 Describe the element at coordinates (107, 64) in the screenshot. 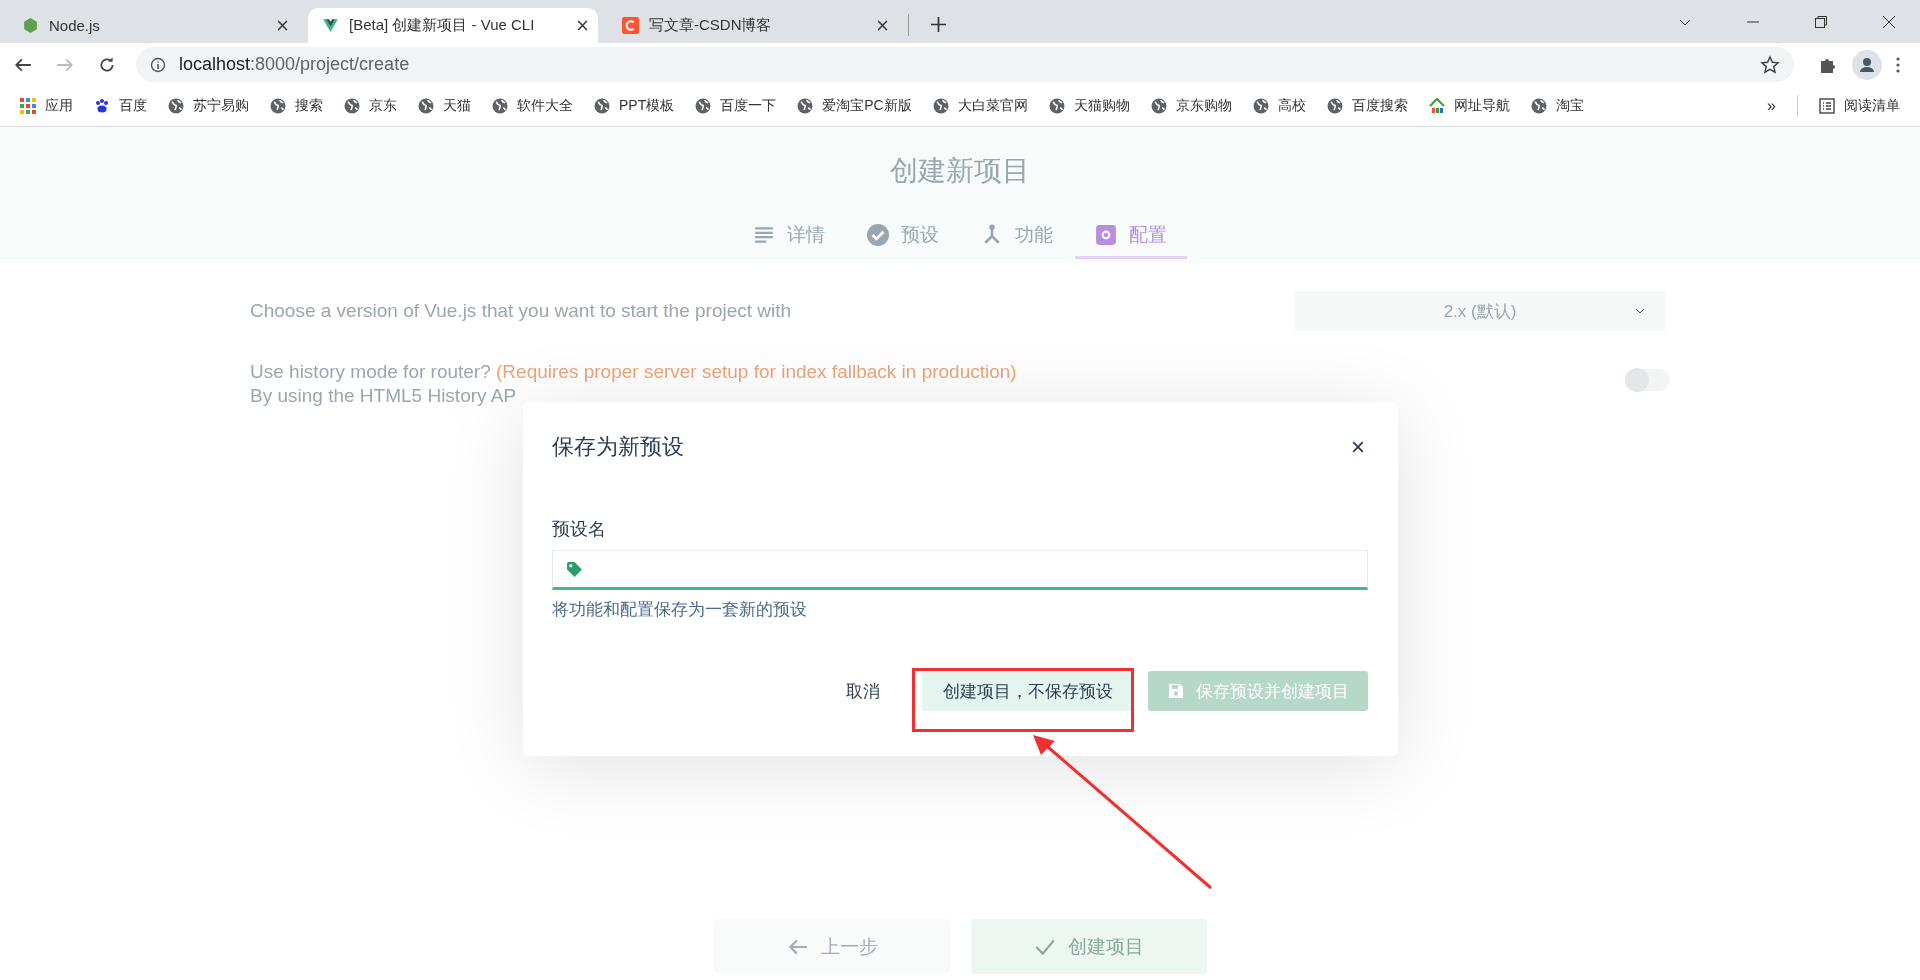

I see `reload-icon` at that location.